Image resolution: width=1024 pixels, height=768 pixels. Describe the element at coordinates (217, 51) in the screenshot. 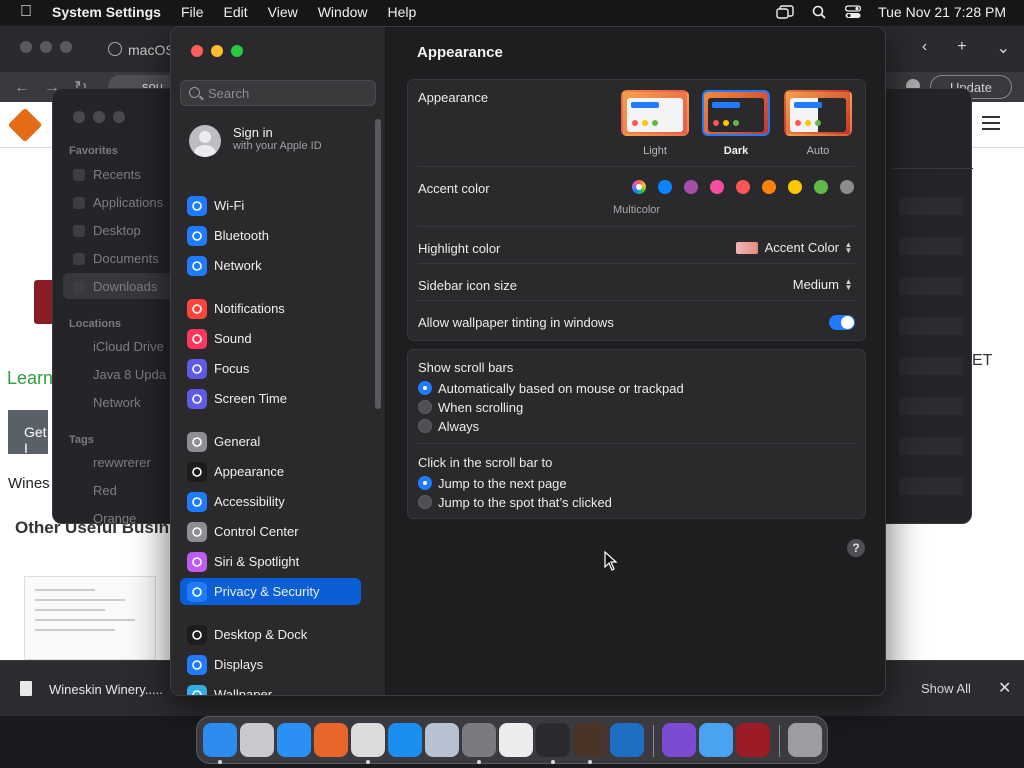

I see `window-minimize-button` at that location.